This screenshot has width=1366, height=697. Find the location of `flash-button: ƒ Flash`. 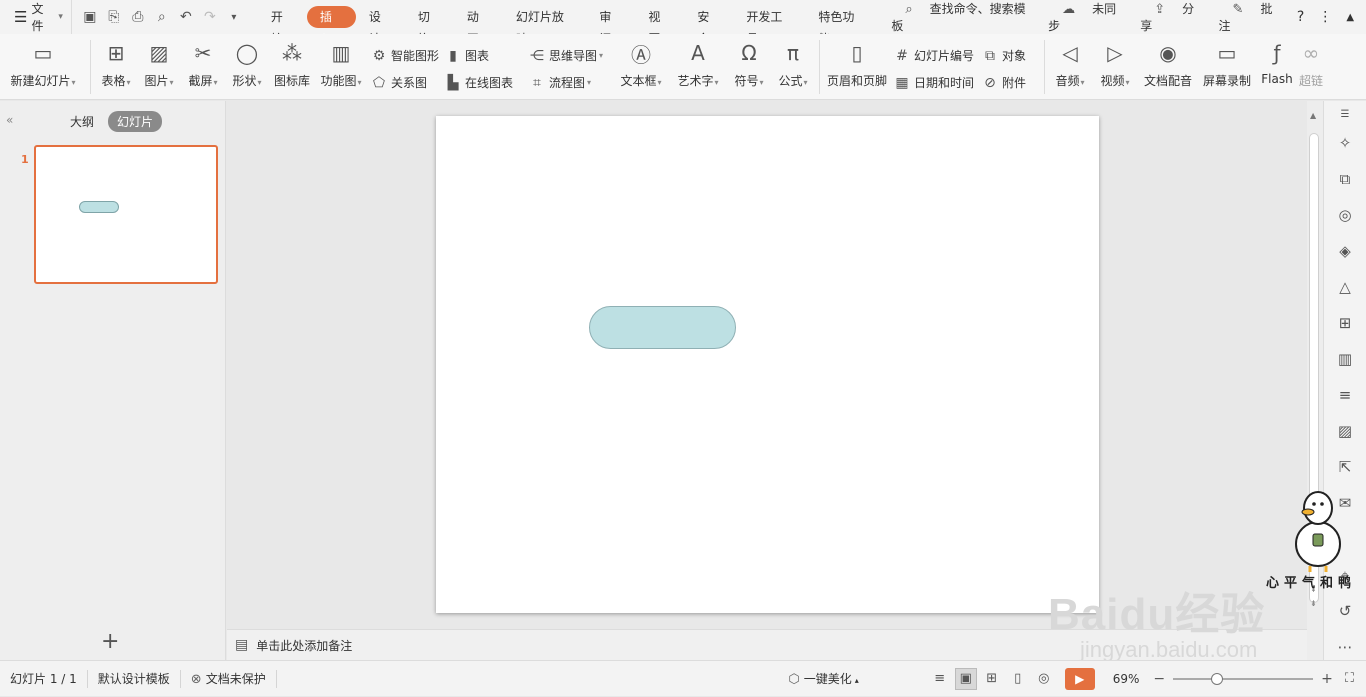

flash-button: ƒ Flash is located at coordinates (1277, 67).